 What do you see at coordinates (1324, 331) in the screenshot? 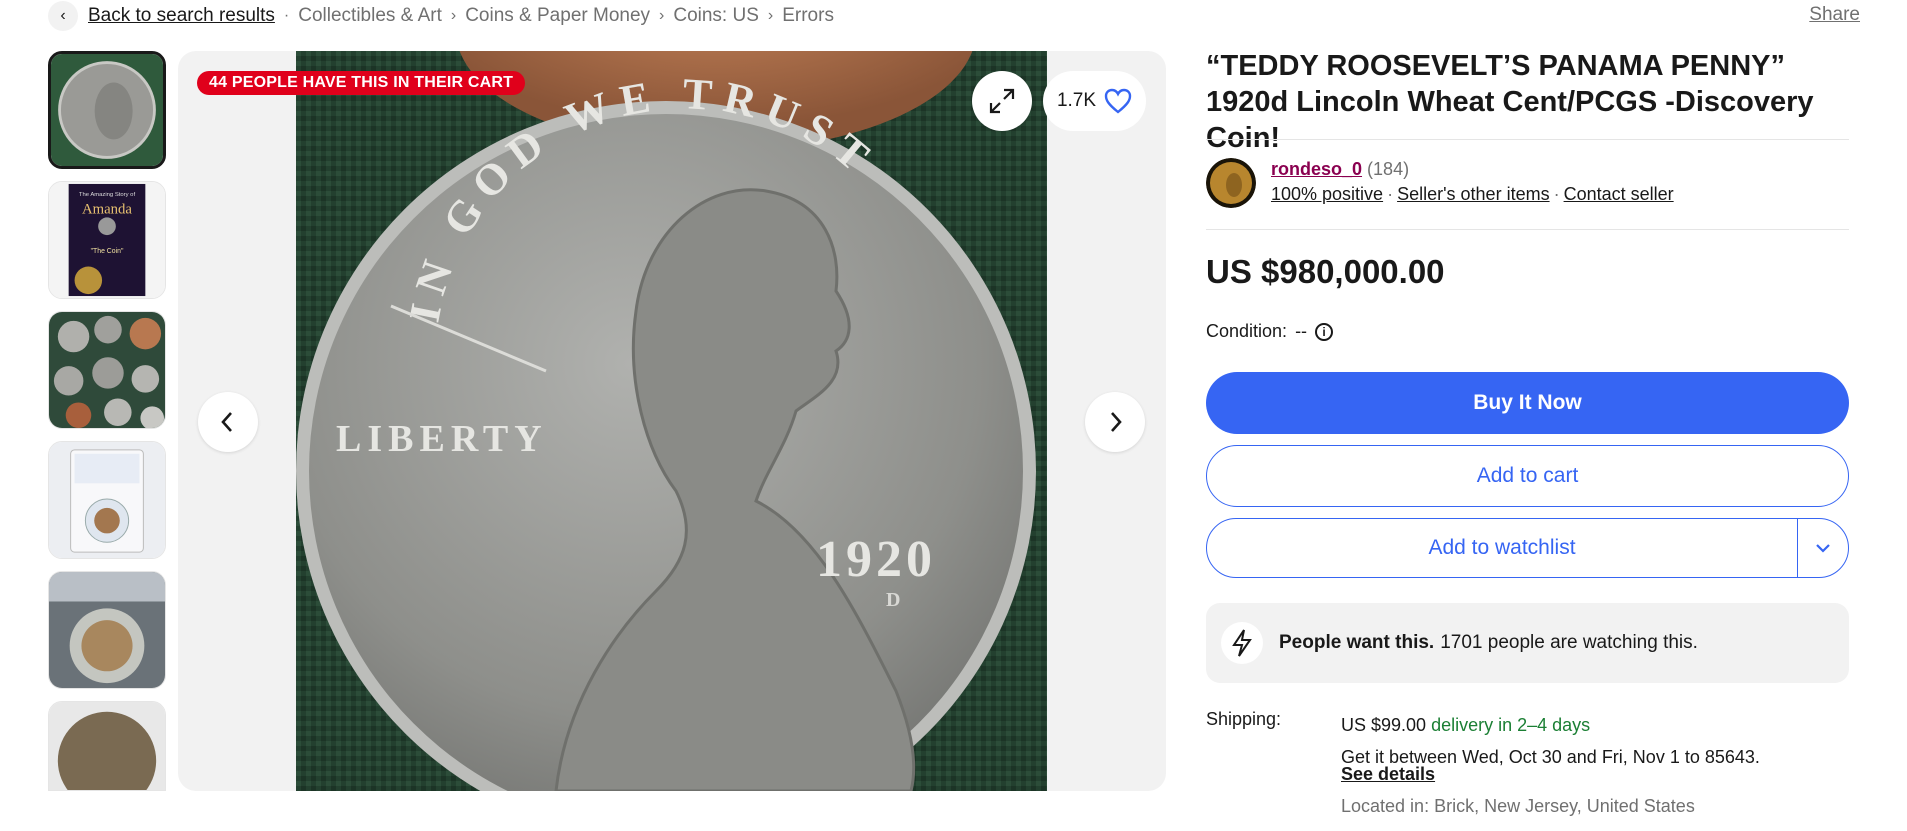
I see `info-icon: i` at bounding box center [1324, 331].